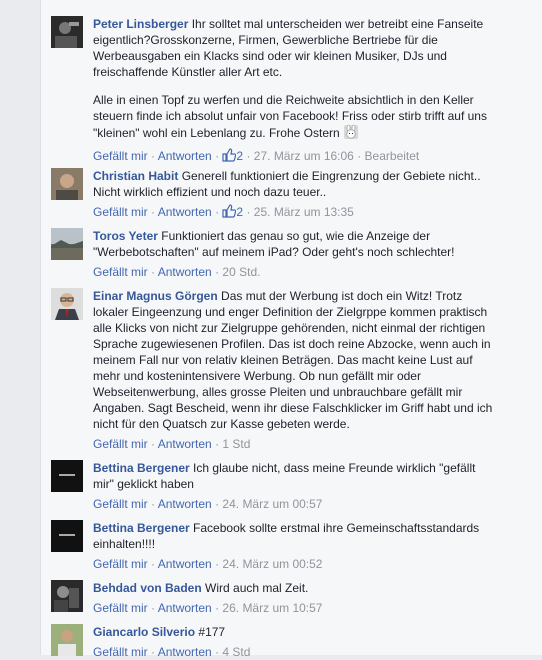 The height and width of the screenshot is (660, 542). Describe the element at coordinates (293, 652) in the screenshot. I see `comment-actions: Gefällt mir · Antworten · 4 Std` at that location.